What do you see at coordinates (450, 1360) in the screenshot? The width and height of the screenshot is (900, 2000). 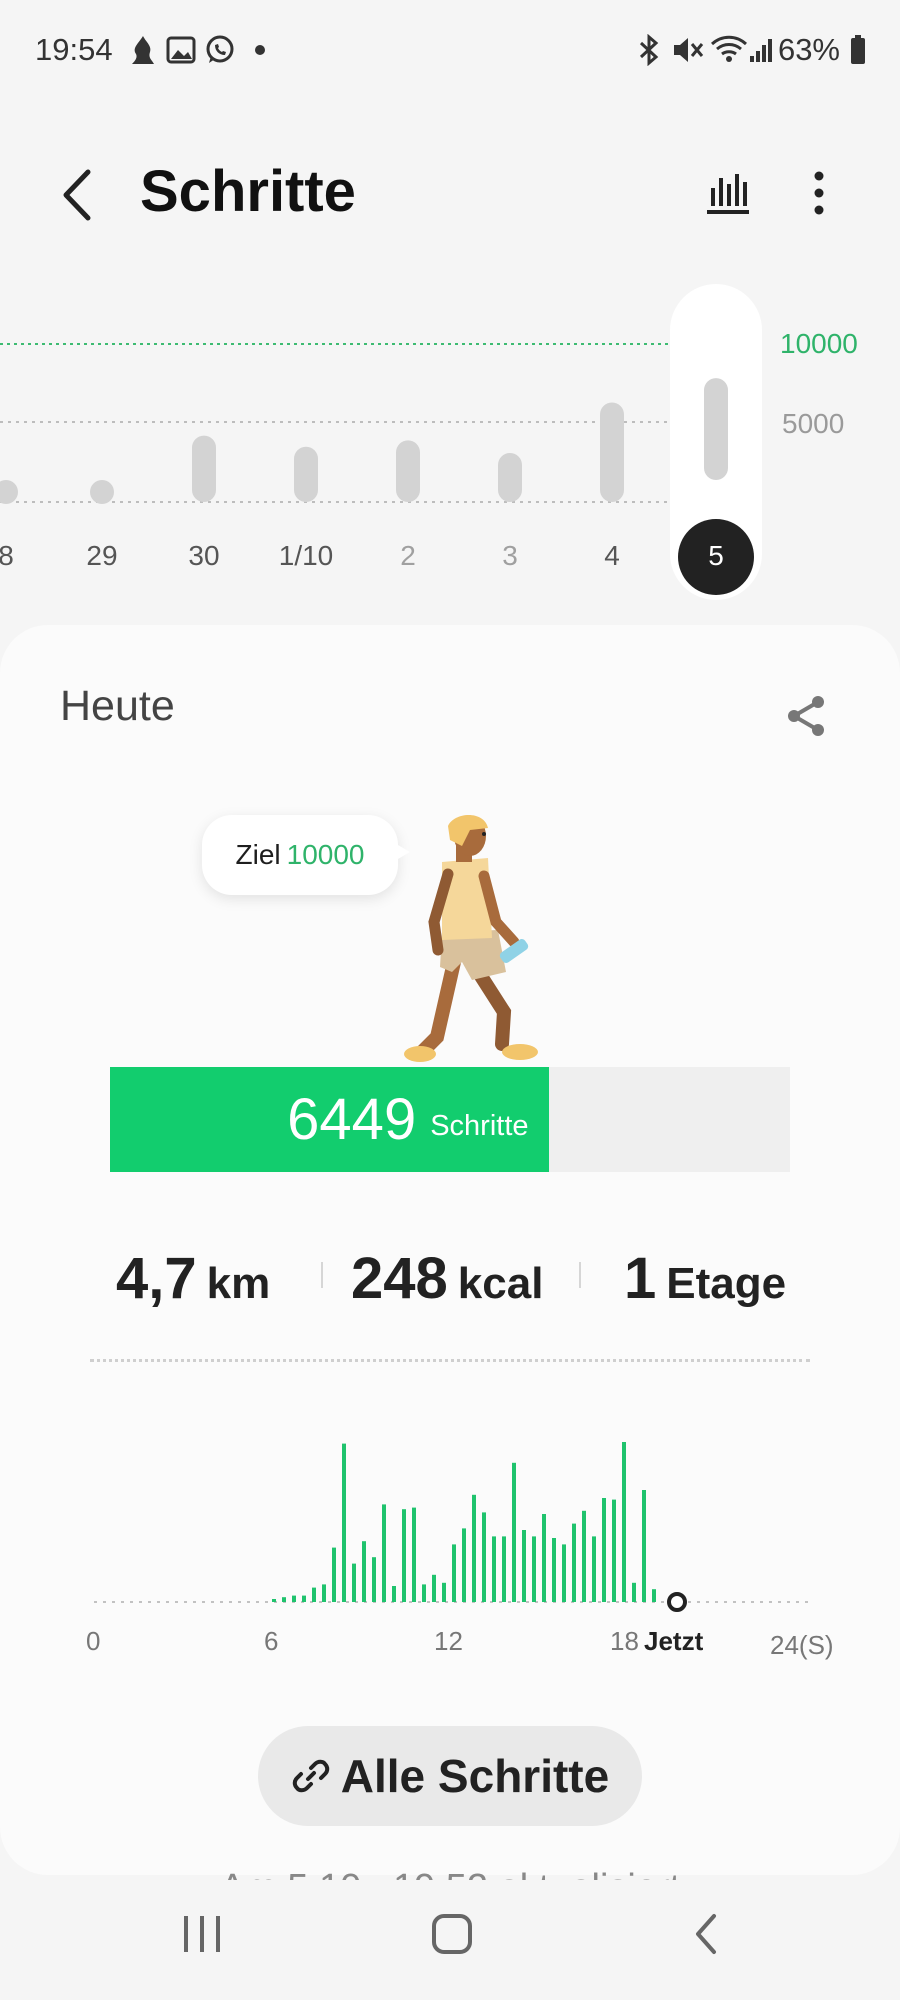 I see `dotted-divider` at bounding box center [450, 1360].